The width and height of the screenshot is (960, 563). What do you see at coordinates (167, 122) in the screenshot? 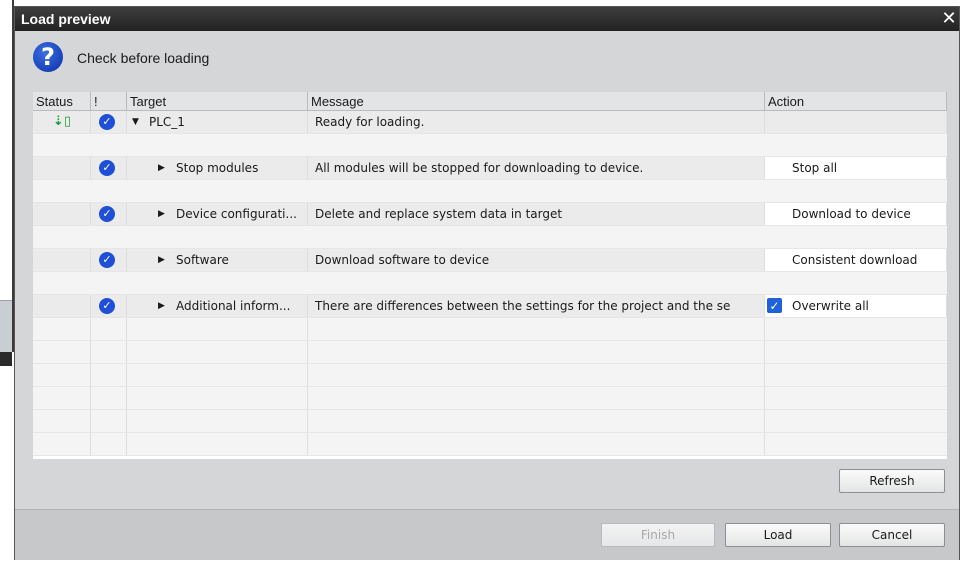
I see `target-label: PLC_1` at bounding box center [167, 122].